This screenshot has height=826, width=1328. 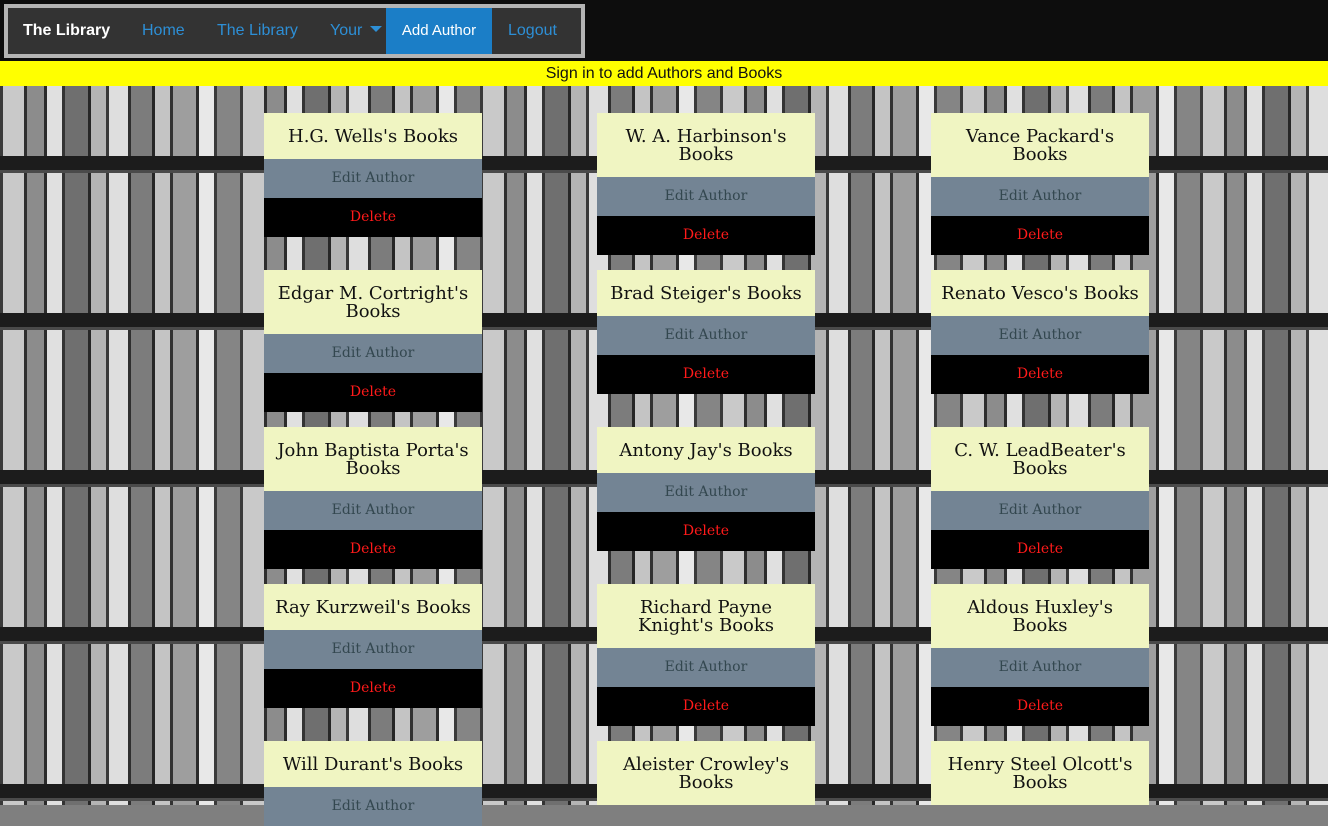 What do you see at coordinates (373, 302) in the screenshot?
I see `author-title: Edgar M. Cortright's Books` at bounding box center [373, 302].